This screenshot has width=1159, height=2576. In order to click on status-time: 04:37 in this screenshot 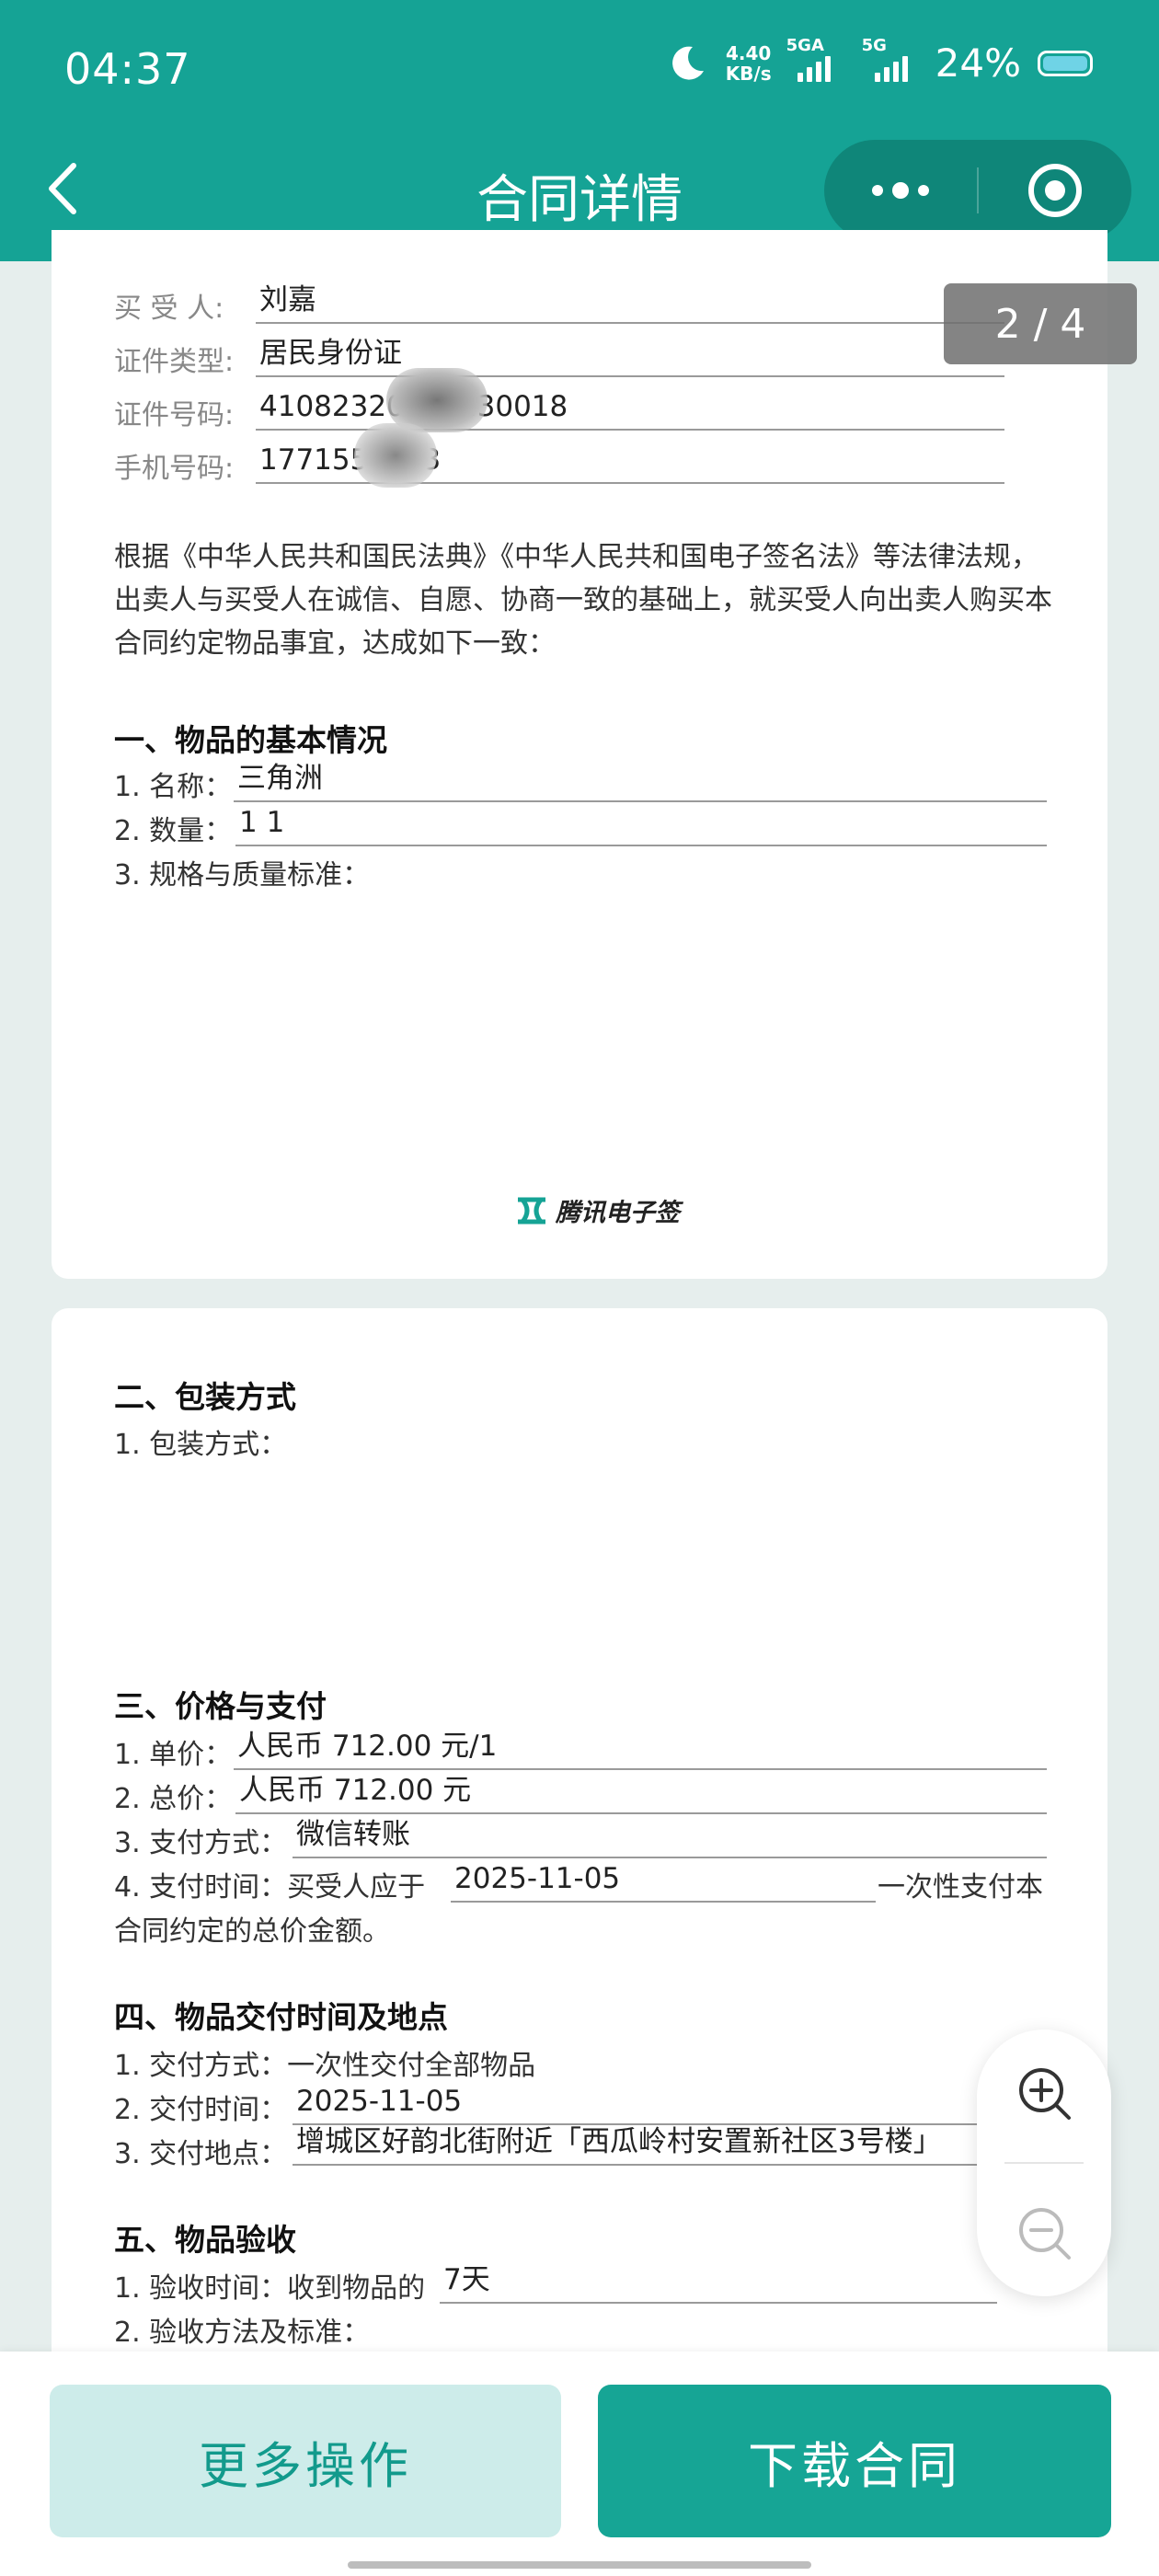, I will do `click(127, 69)`.